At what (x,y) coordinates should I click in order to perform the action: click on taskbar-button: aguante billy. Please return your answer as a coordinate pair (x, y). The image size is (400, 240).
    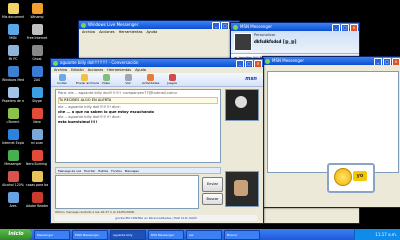
    Looking at the image, I should click on (128, 234).